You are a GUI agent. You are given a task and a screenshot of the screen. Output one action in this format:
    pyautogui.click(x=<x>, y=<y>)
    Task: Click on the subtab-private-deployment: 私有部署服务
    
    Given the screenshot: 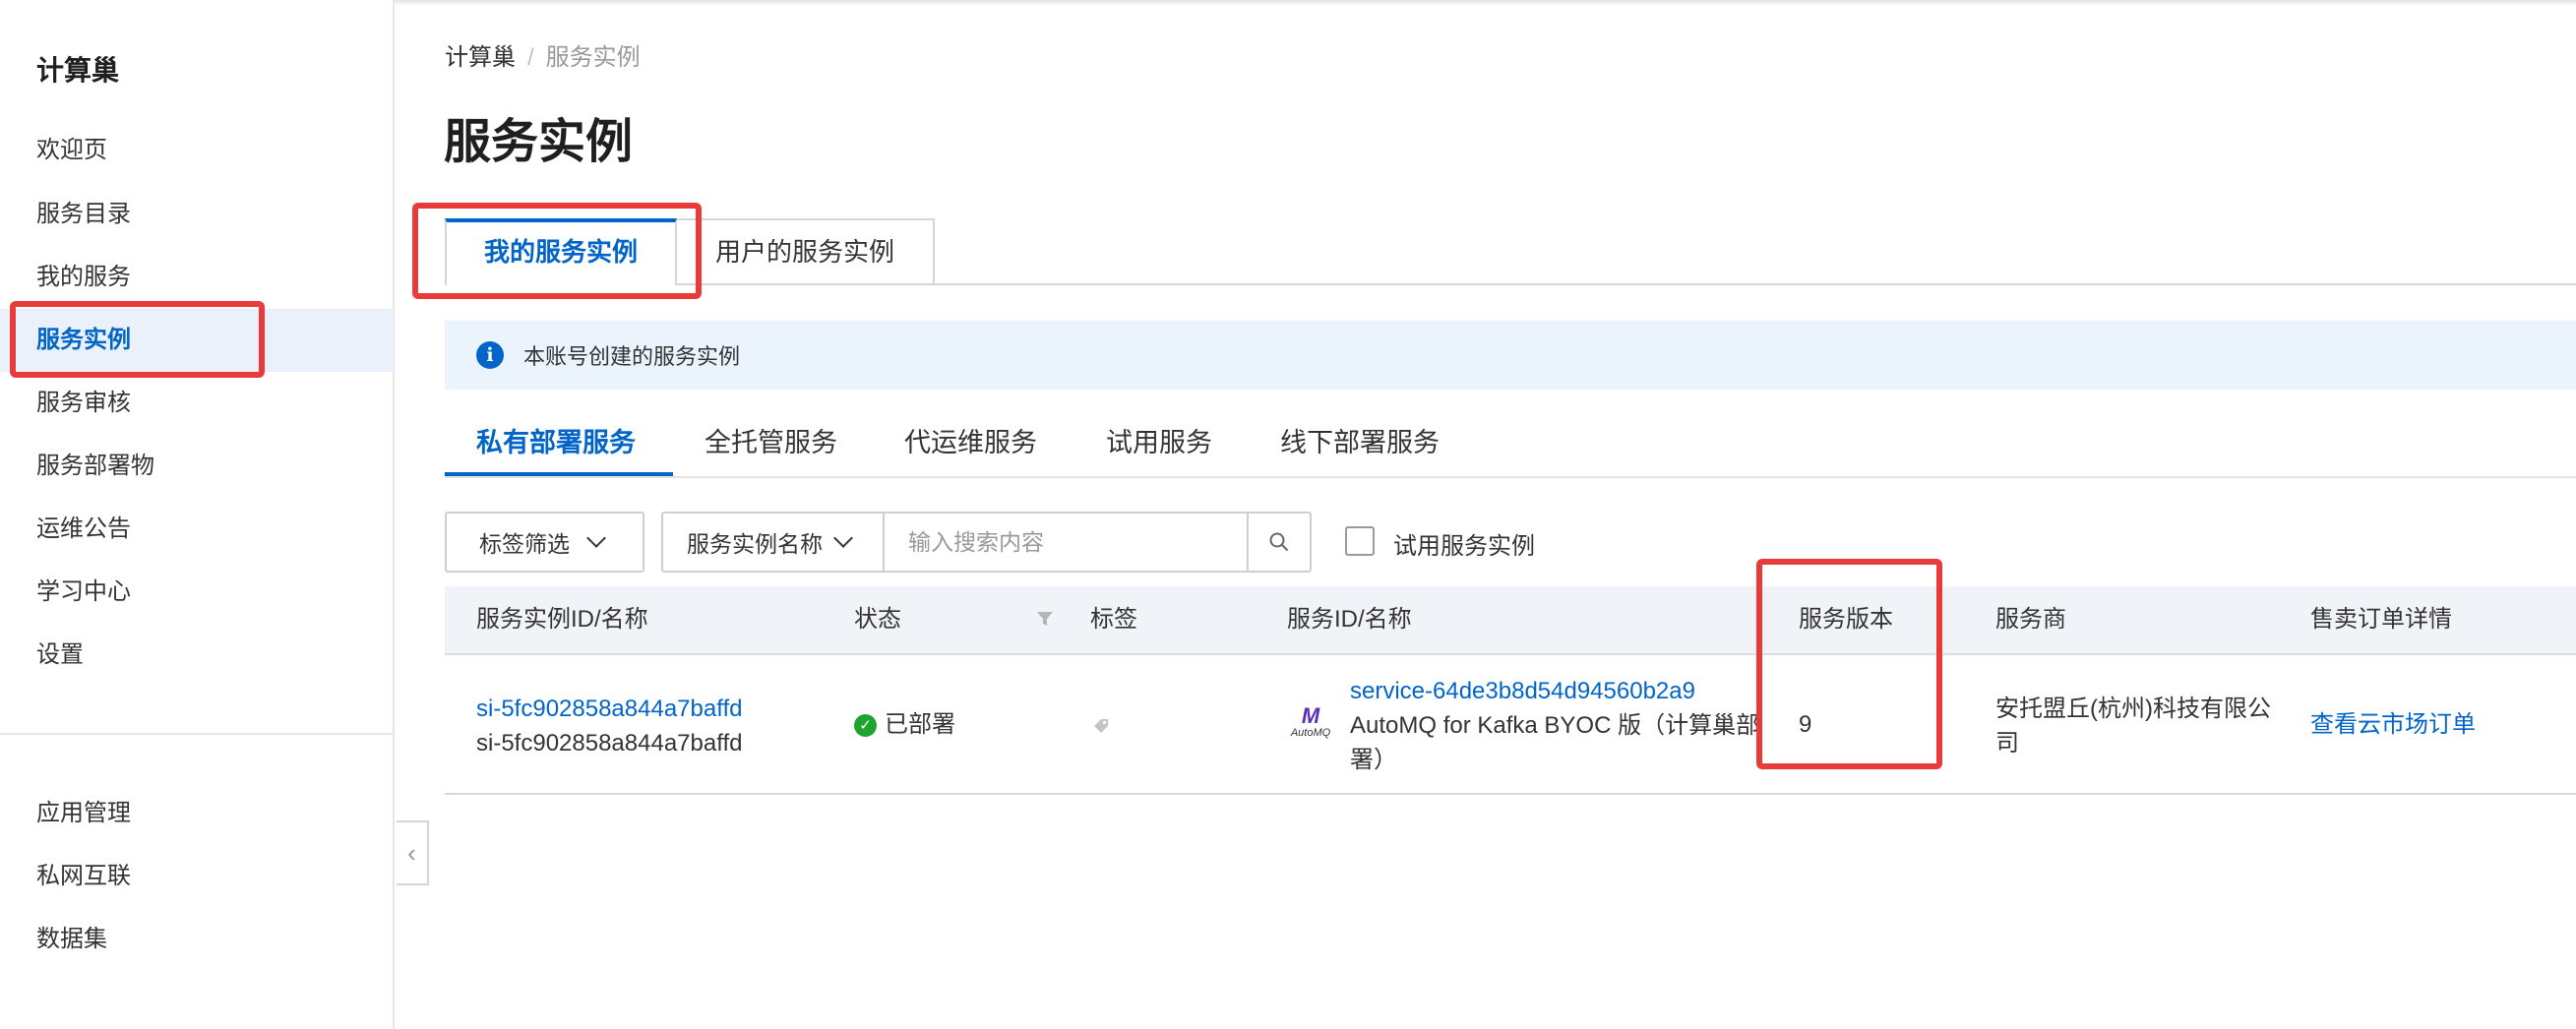 What is the action you would take?
    pyautogui.click(x=556, y=448)
    